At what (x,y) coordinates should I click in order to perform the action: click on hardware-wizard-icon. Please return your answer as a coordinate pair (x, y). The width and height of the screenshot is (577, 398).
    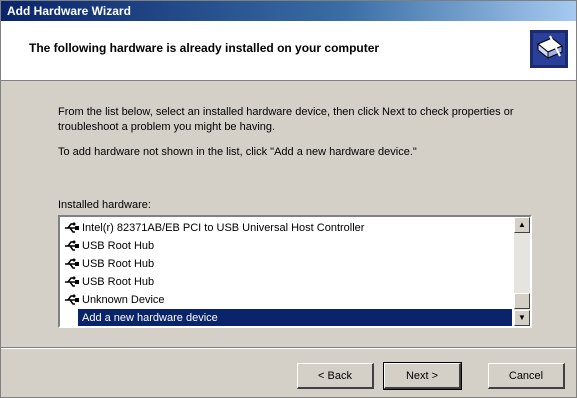
    Looking at the image, I should click on (549, 49).